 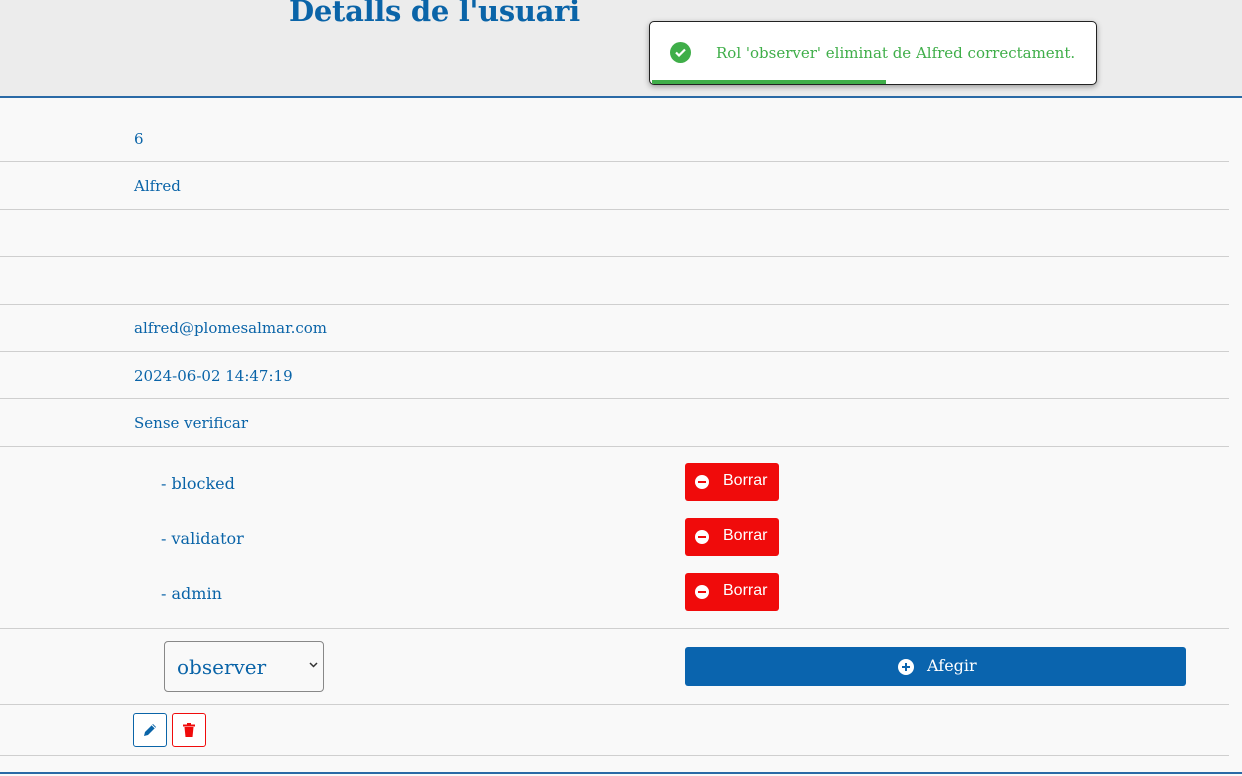 I want to click on user-email: alfred@plomesalmar.com, so click(x=231, y=328).